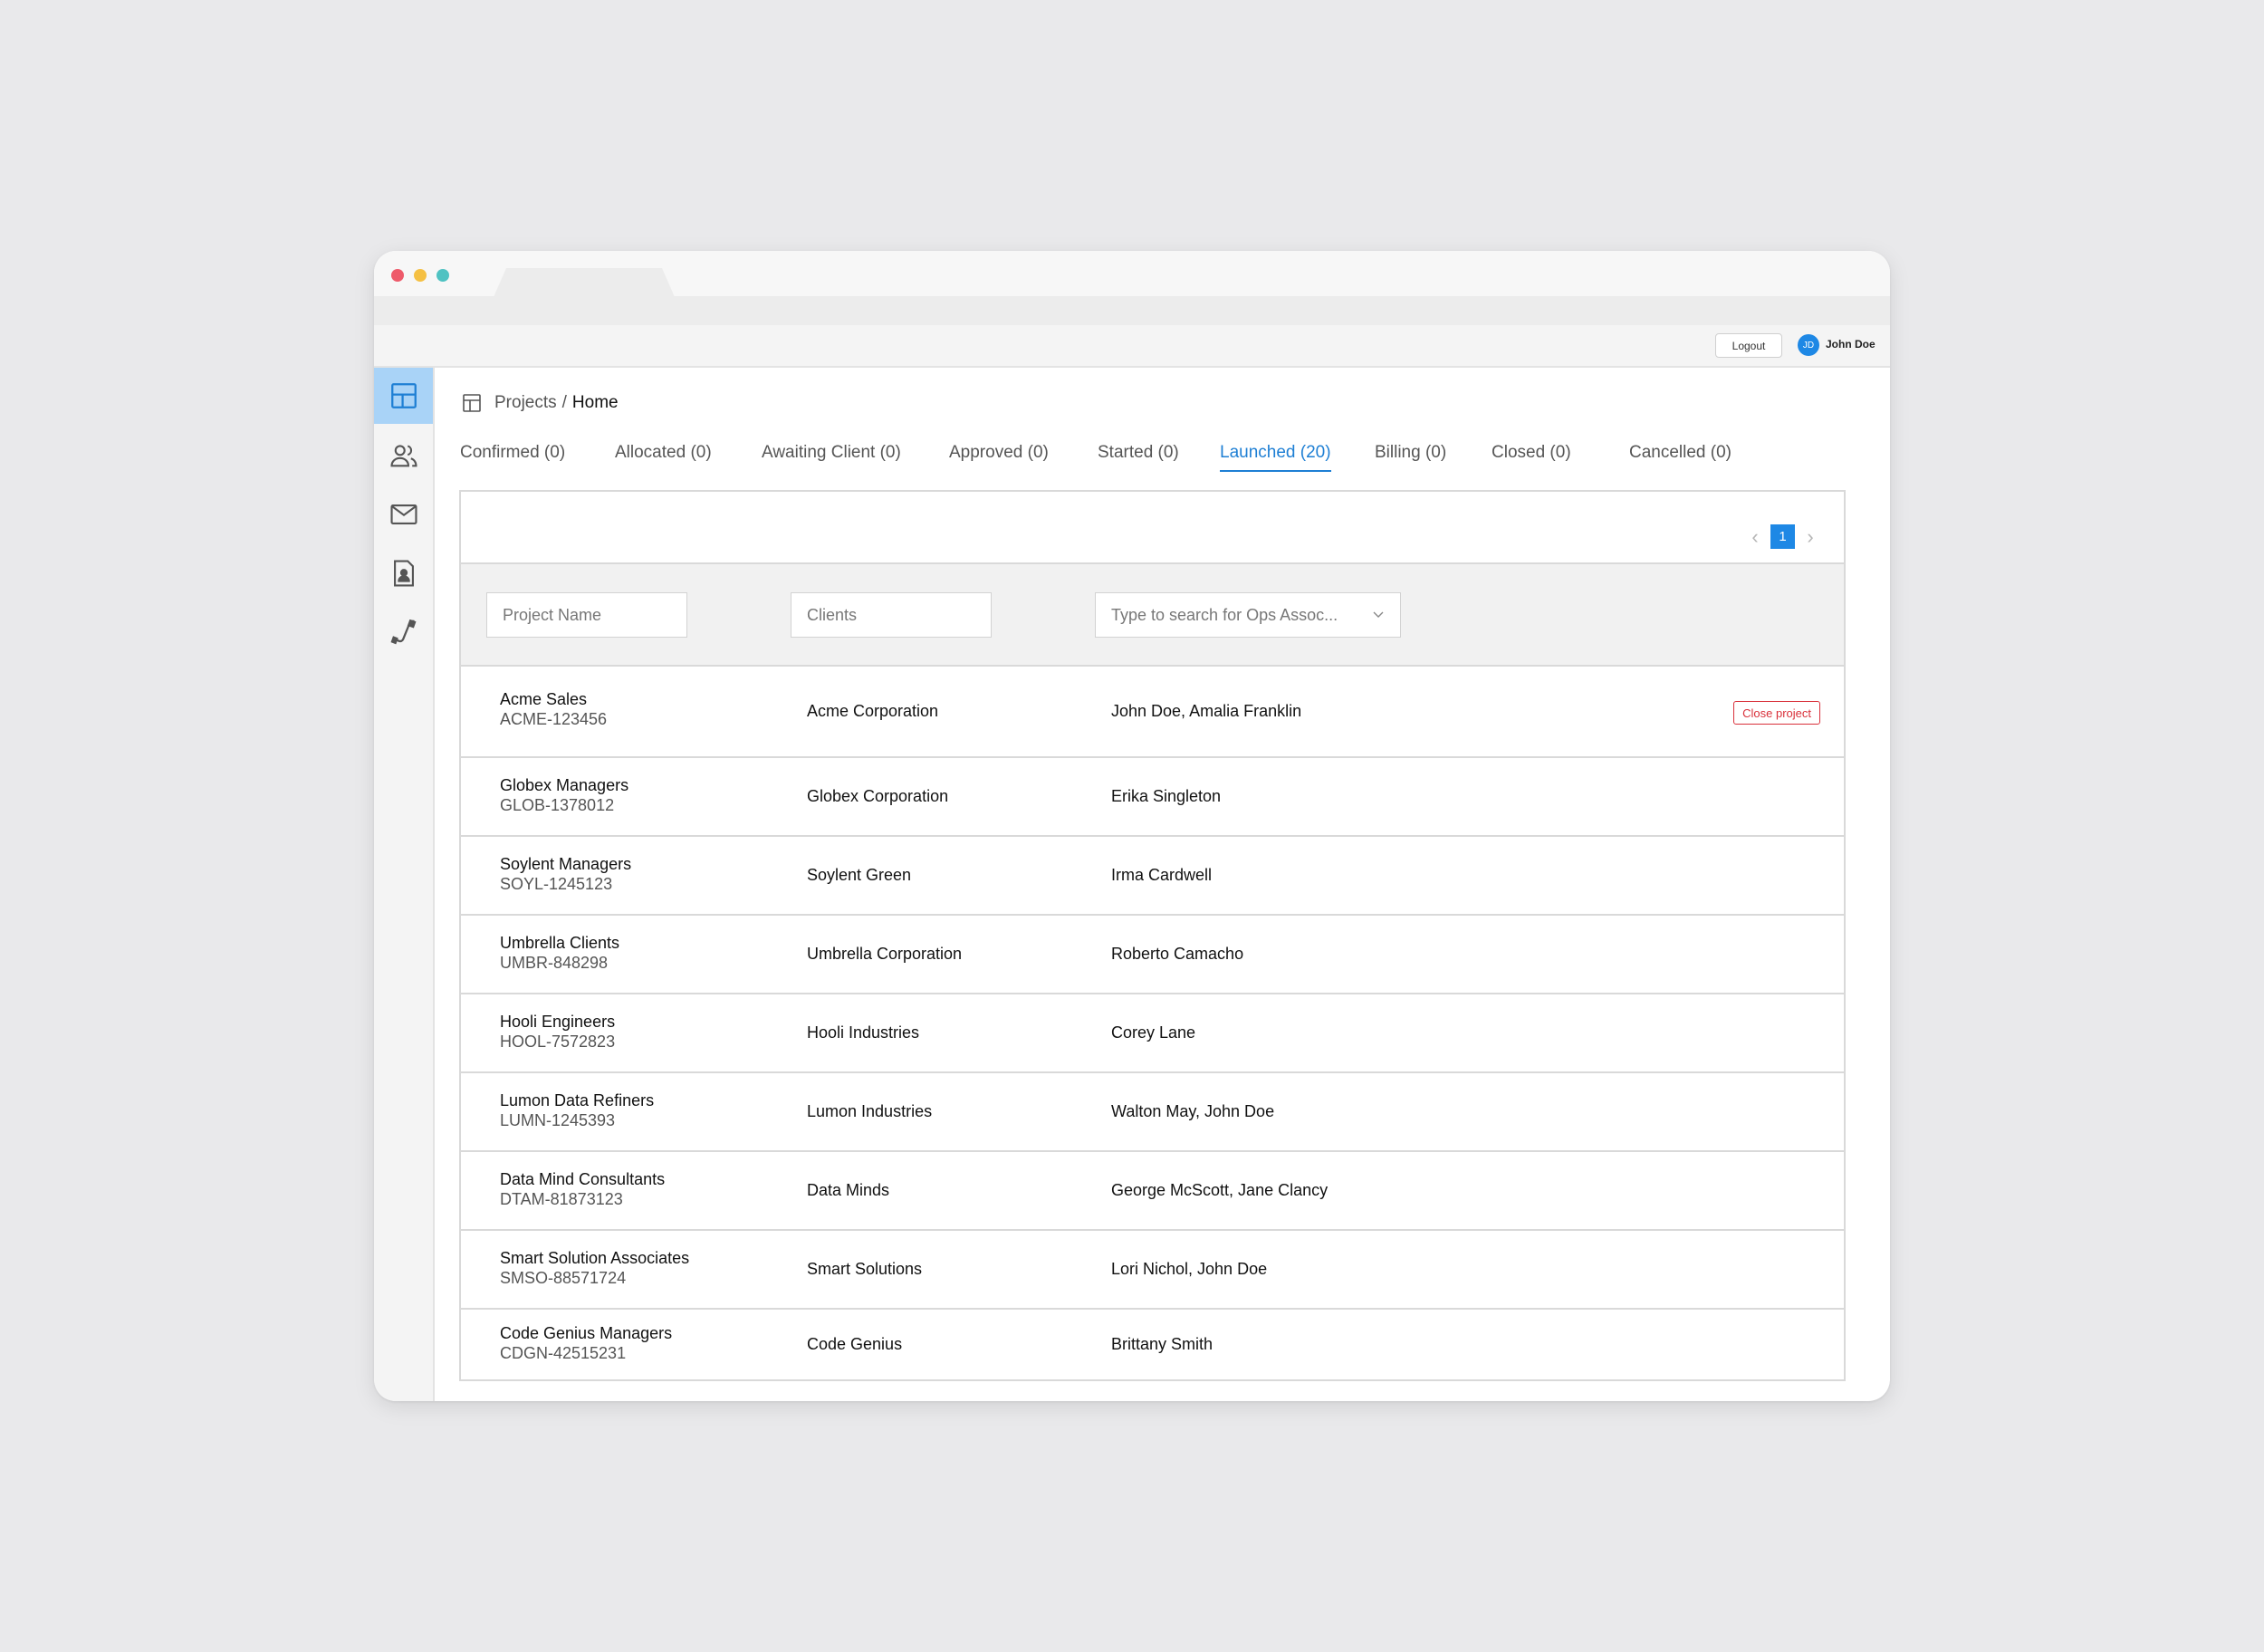  What do you see at coordinates (1531, 456) in the screenshot?
I see `tab-closed: Closed (0)` at bounding box center [1531, 456].